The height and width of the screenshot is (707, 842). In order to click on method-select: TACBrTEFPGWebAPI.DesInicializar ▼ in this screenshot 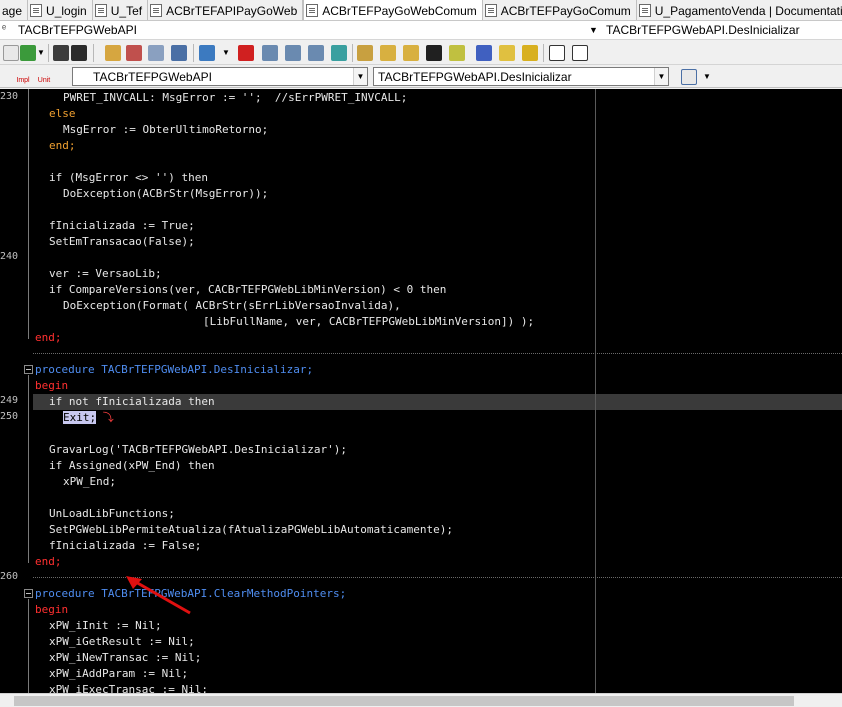, I will do `click(521, 76)`.